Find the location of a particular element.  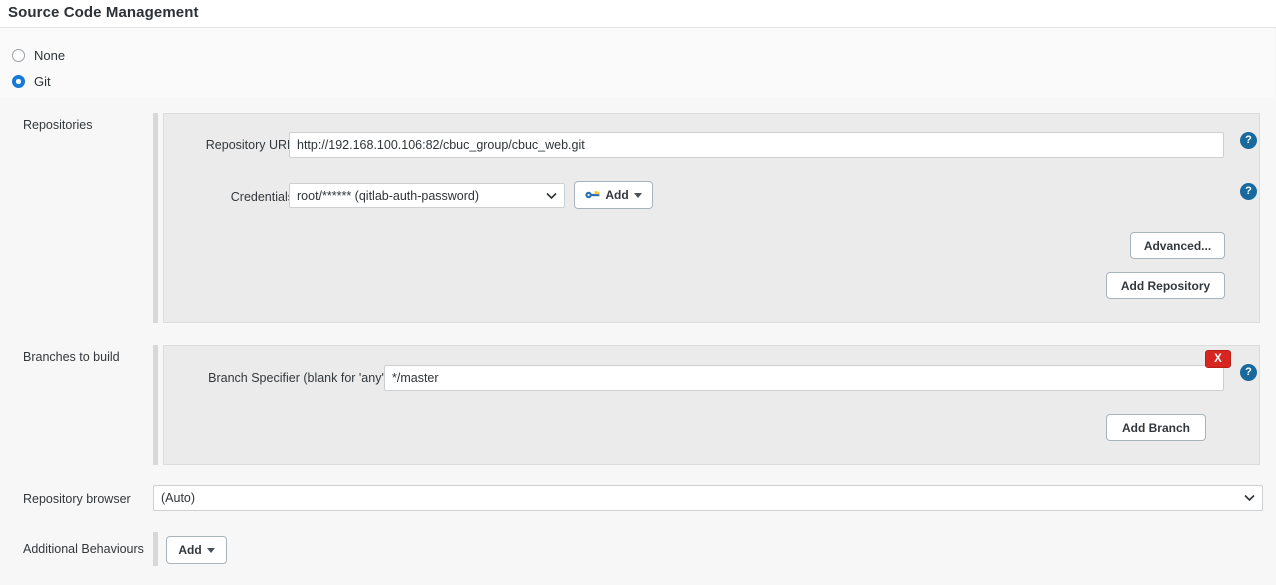

repository-url-input is located at coordinates (756, 145).